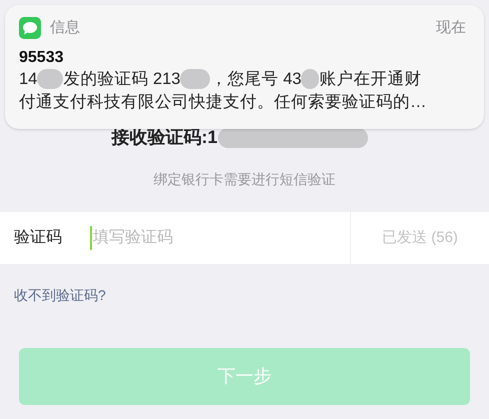 This screenshot has height=419, width=489. What do you see at coordinates (30, 28) in the screenshot?
I see `message-bubble-icon` at bounding box center [30, 28].